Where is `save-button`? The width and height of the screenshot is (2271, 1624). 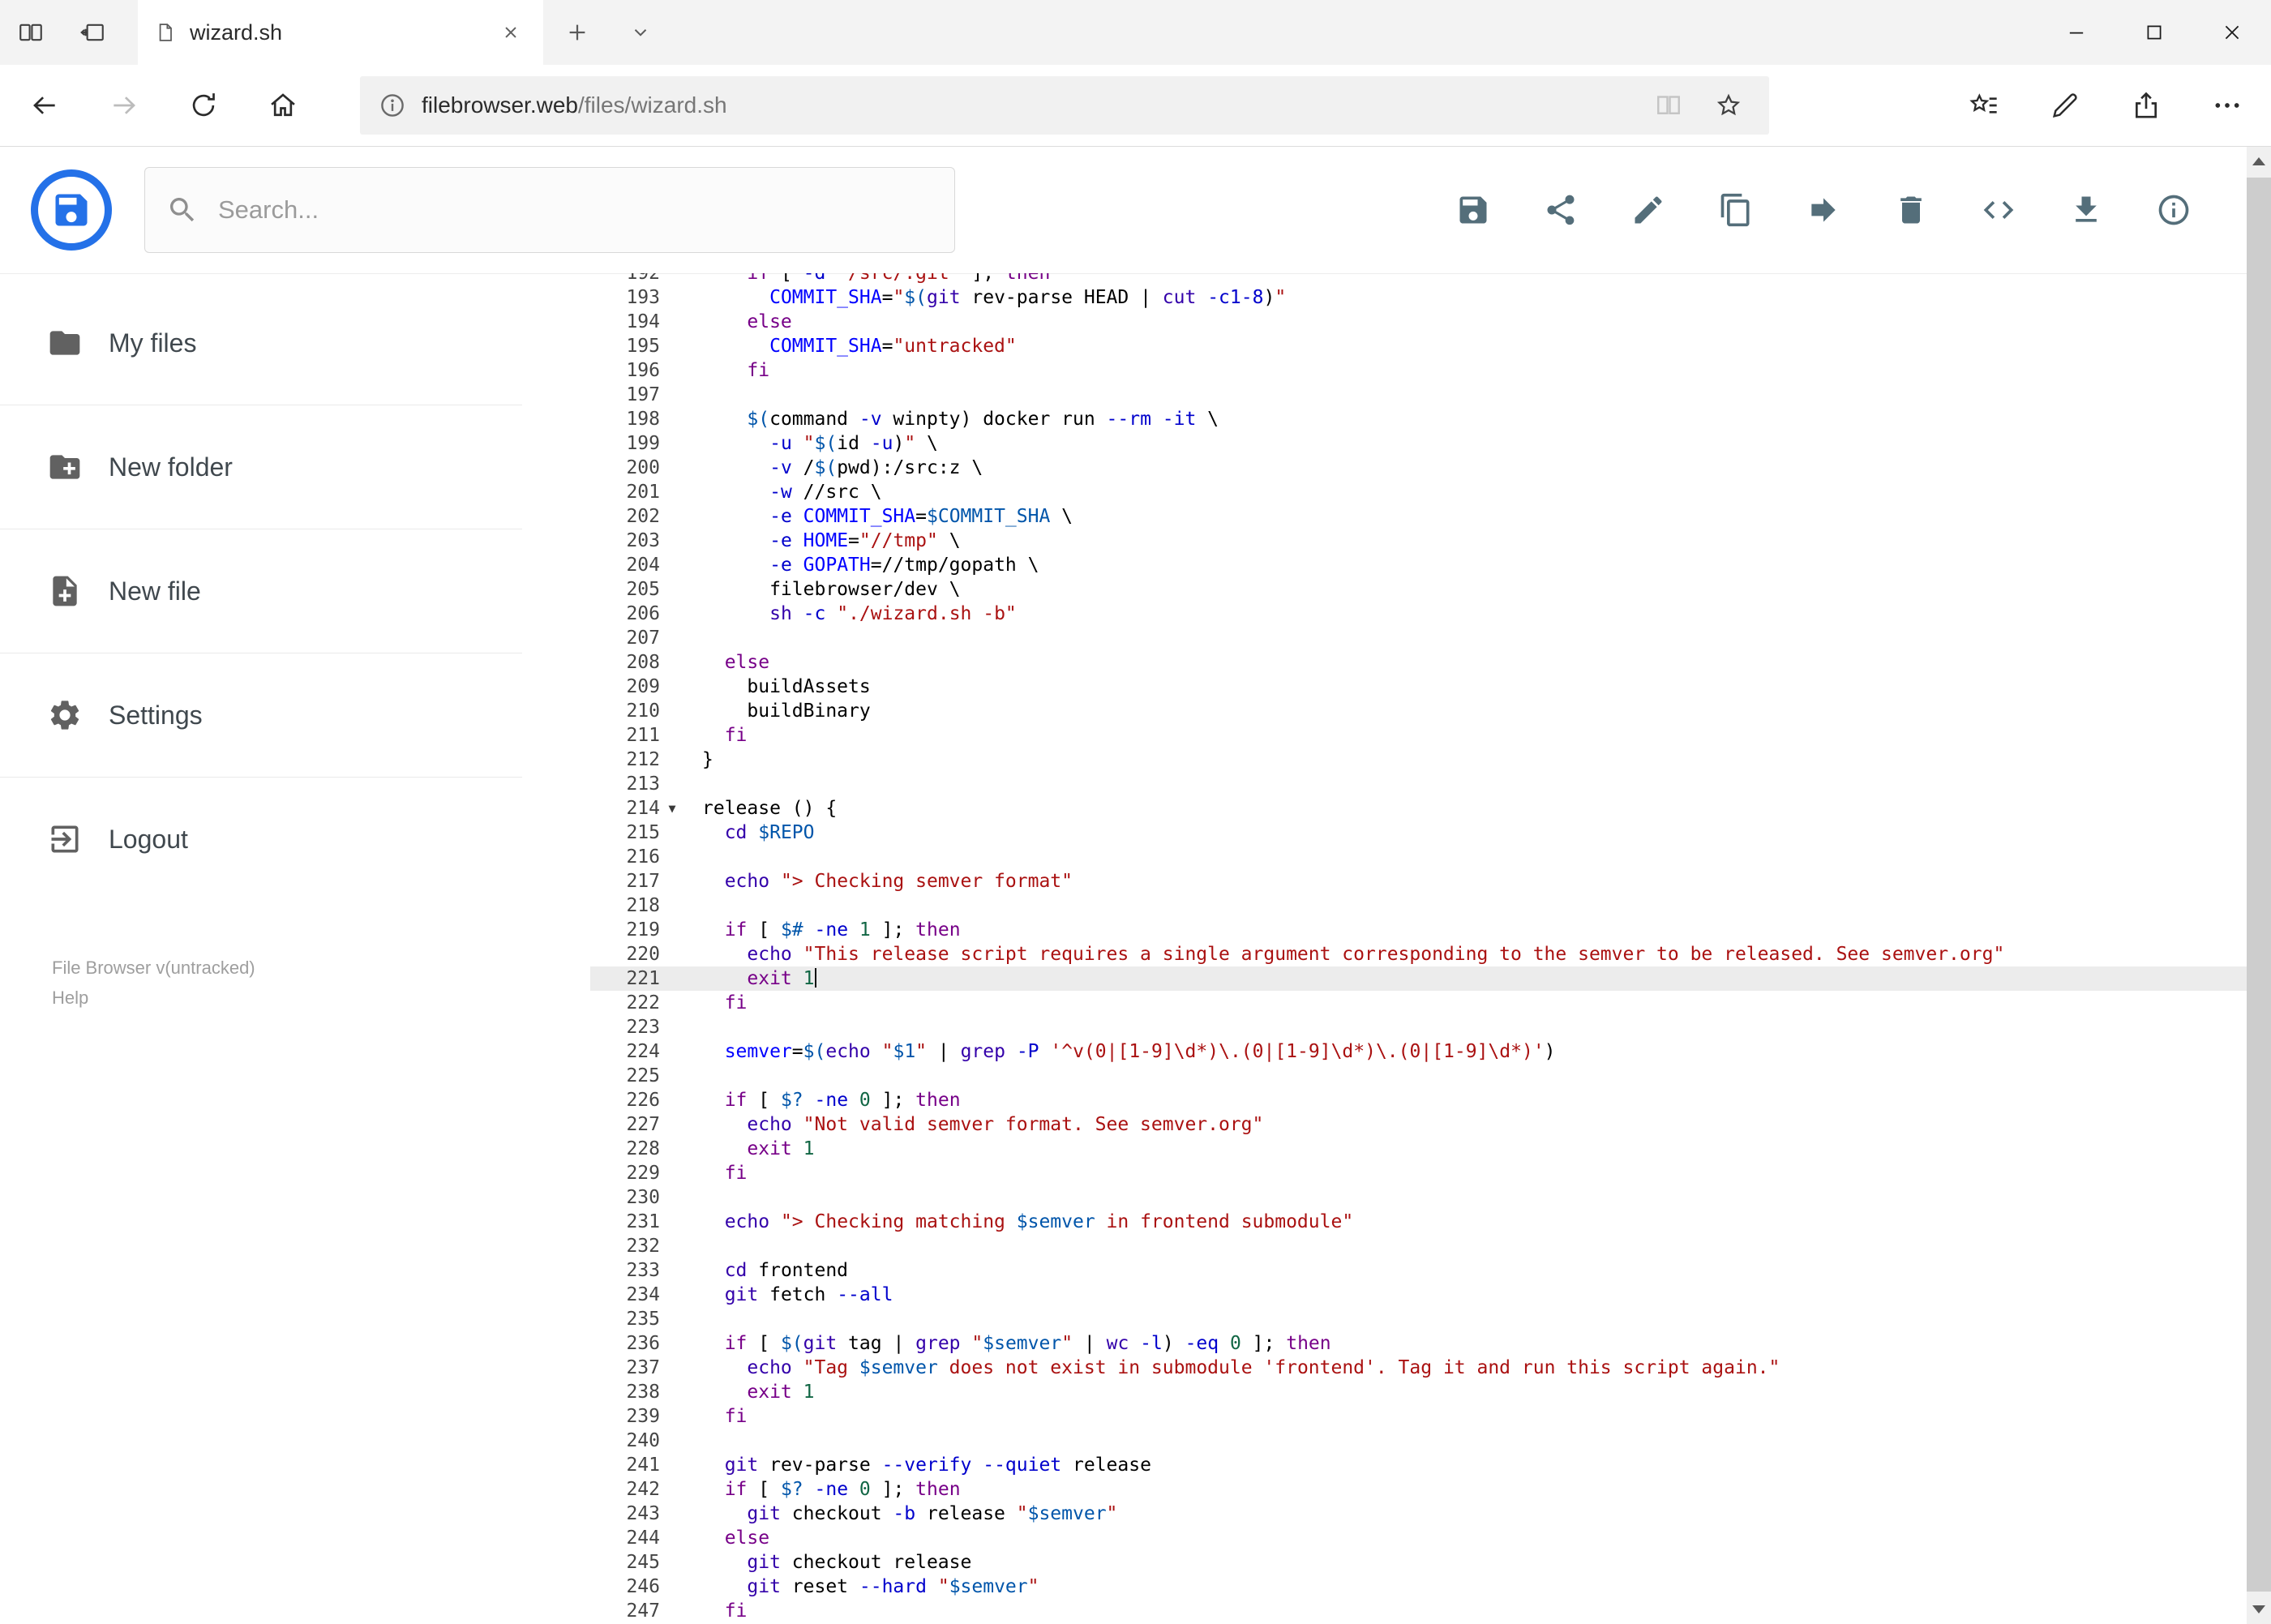 save-button is located at coordinates (1473, 210).